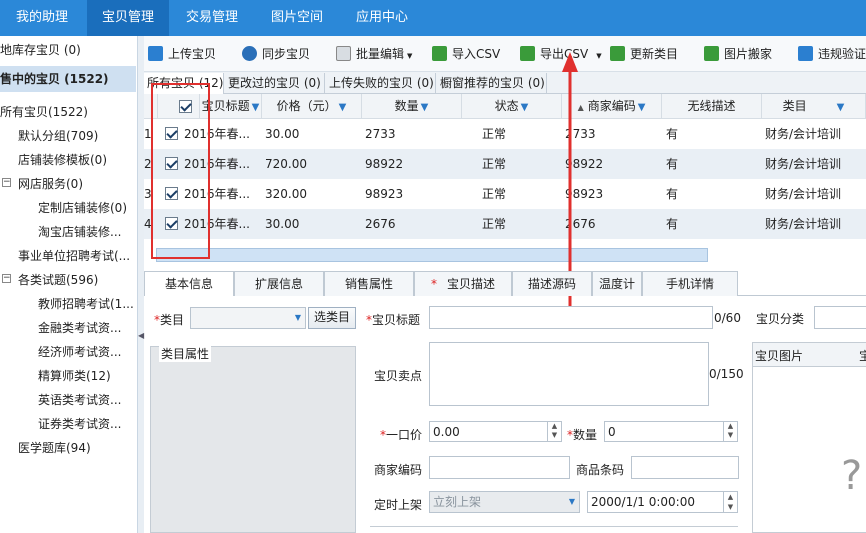 The height and width of the screenshot is (533, 866). What do you see at coordinates (690, 283) in the screenshot?
I see `tab-mobile-details: 手机详情` at bounding box center [690, 283].